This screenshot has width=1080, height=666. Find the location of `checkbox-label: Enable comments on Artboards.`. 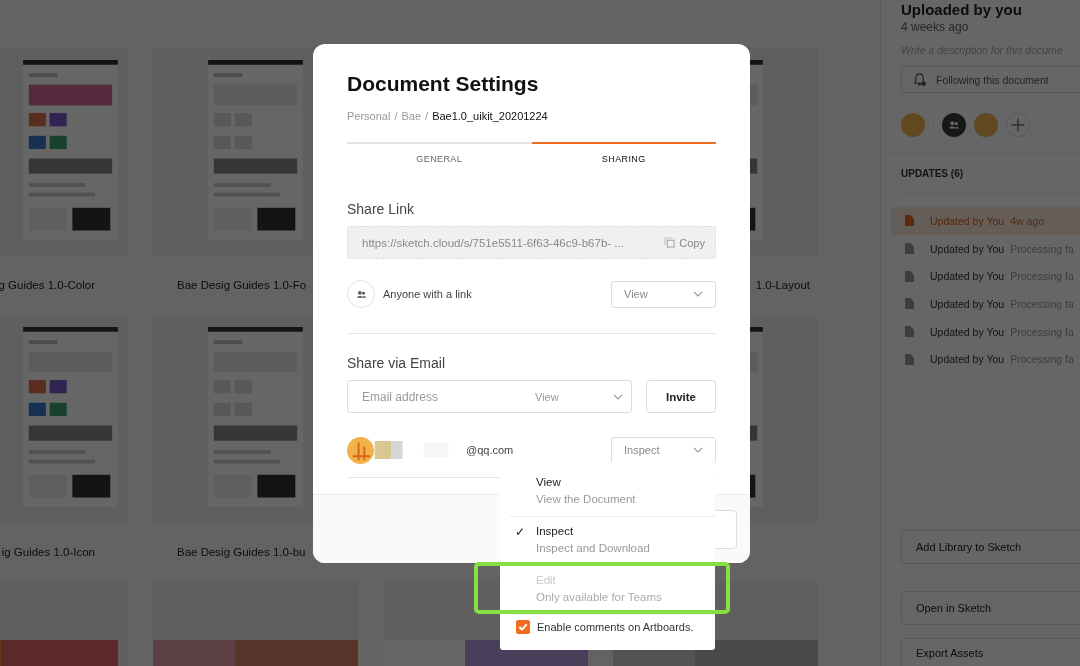

checkbox-label: Enable comments on Artboards. is located at coordinates (615, 627).